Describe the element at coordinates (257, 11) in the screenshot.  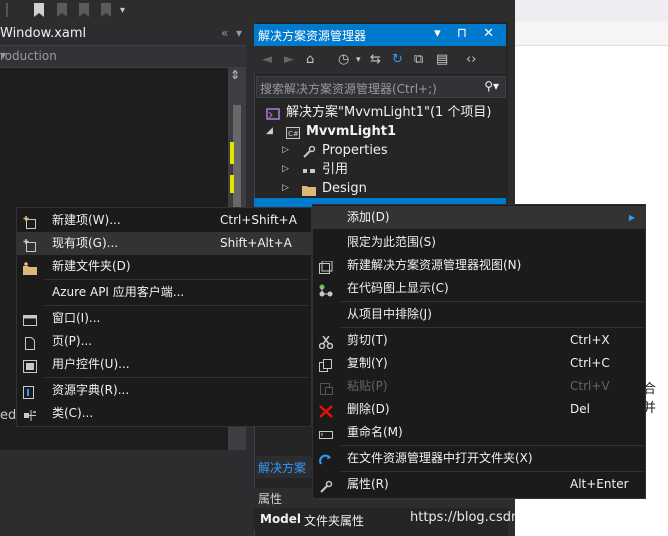
I see `top-toolbar: ▾` at that location.